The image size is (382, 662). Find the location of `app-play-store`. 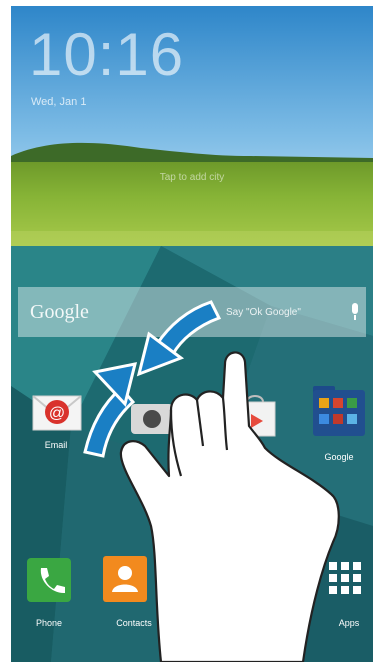

app-play-store is located at coordinates (255, 416).